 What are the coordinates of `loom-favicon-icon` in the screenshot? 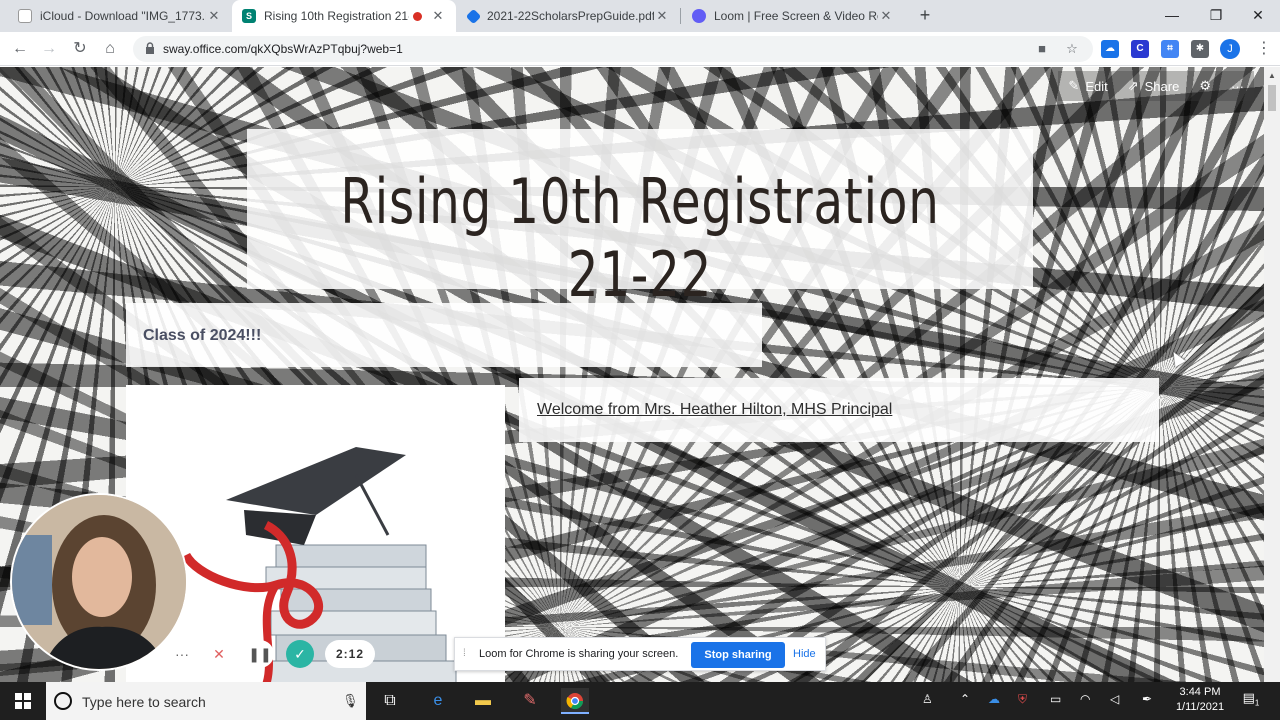 It's located at (699, 16).